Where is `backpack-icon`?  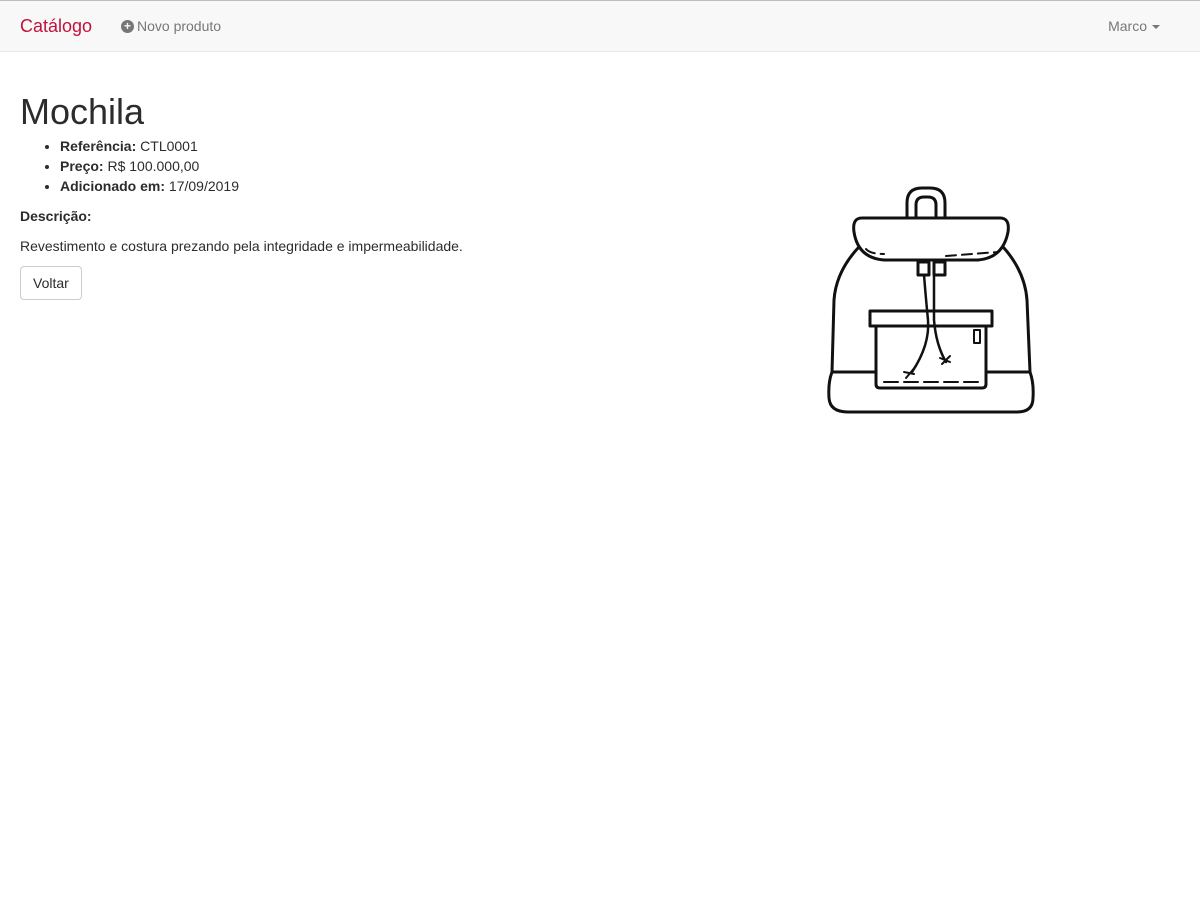
backpack-icon is located at coordinates (931, 300).